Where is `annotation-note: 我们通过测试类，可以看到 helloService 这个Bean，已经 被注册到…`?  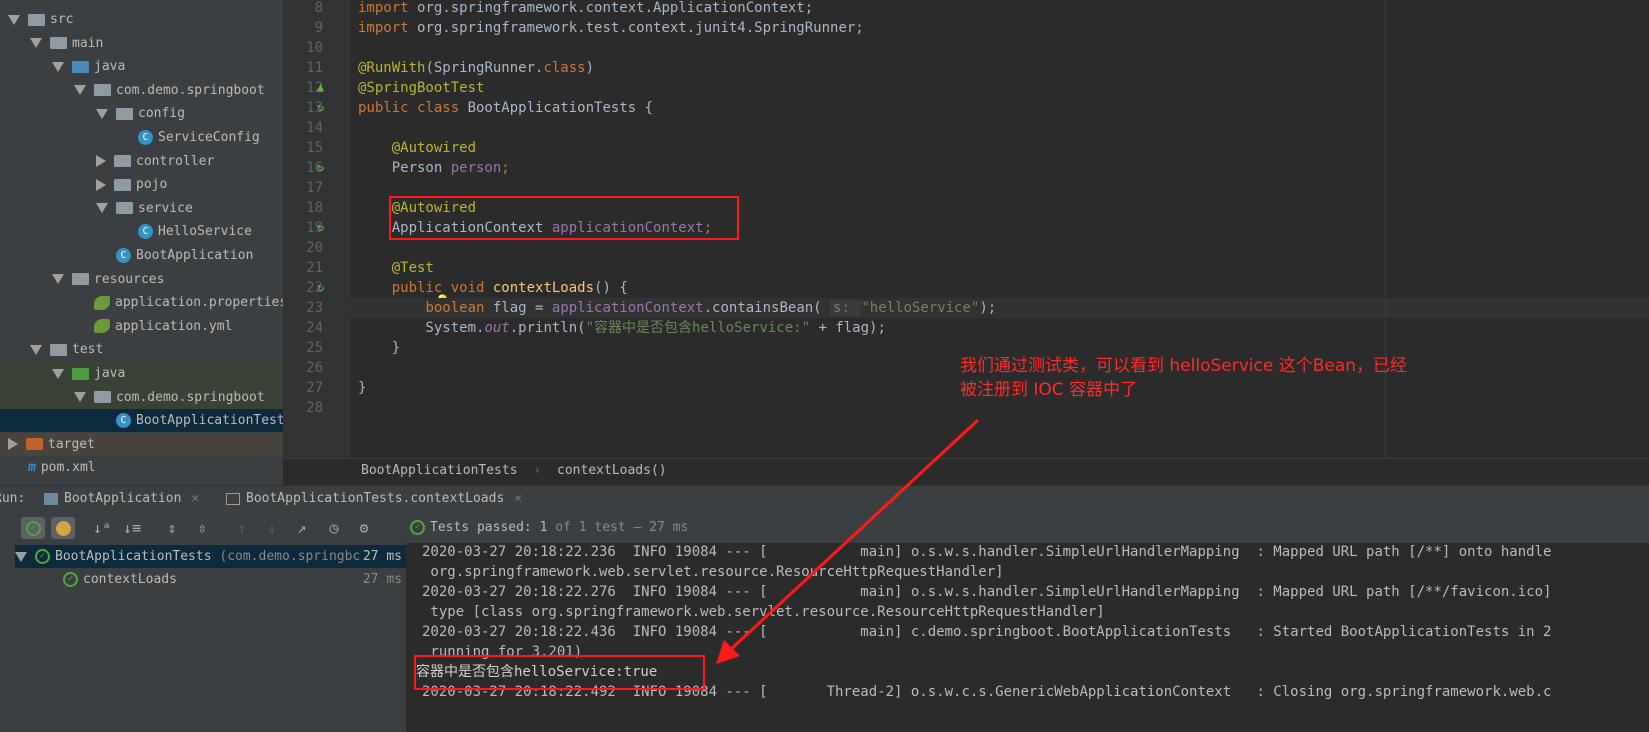 annotation-note: 我们通过测试类，可以看到 helloService 这个Bean，已经 被注册到… is located at coordinates (1184, 378).